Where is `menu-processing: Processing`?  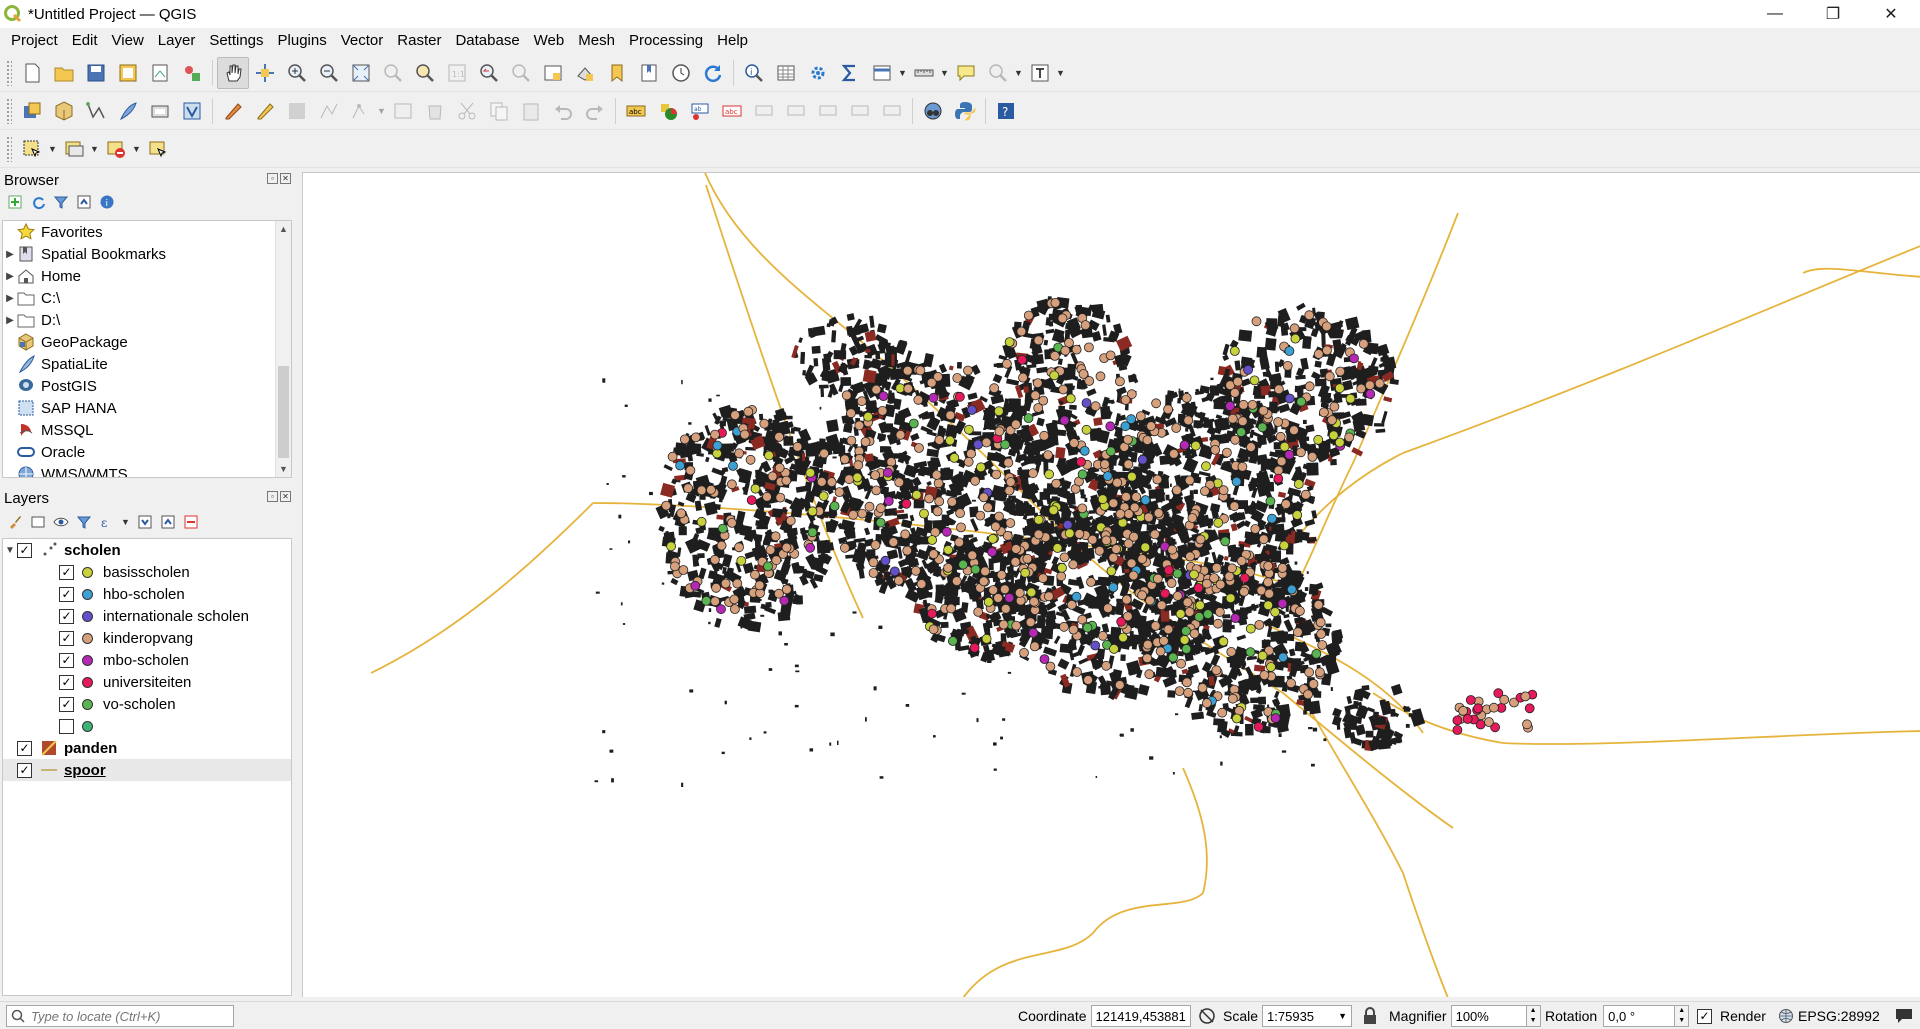
menu-processing: Processing is located at coordinates (666, 41).